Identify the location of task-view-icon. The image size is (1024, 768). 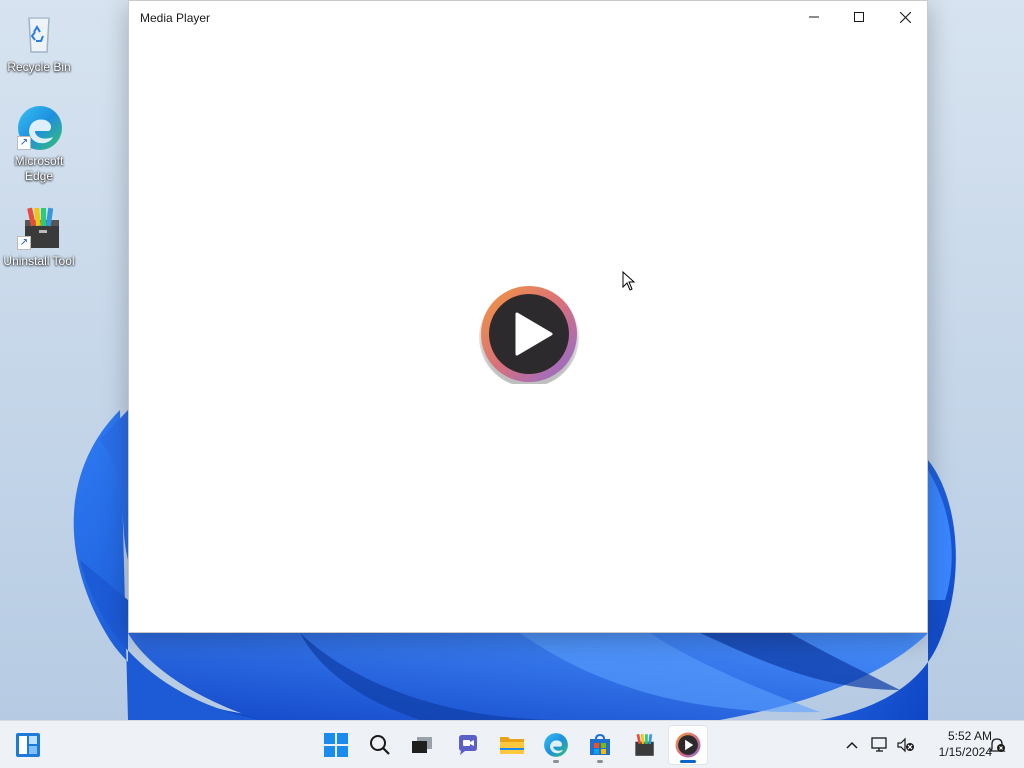
(422, 745).